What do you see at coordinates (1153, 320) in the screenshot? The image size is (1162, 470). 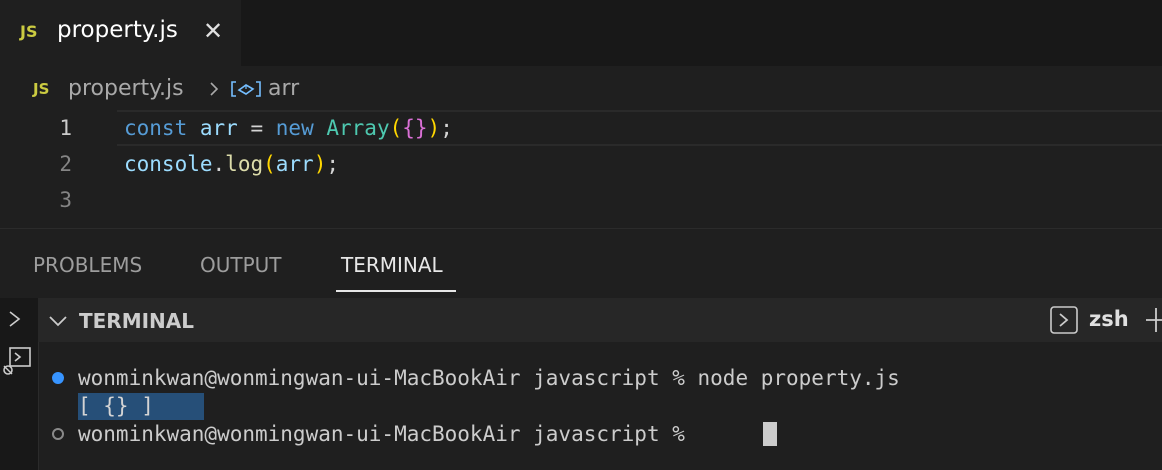 I see `plus-icon` at bounding box center [1153, 320].